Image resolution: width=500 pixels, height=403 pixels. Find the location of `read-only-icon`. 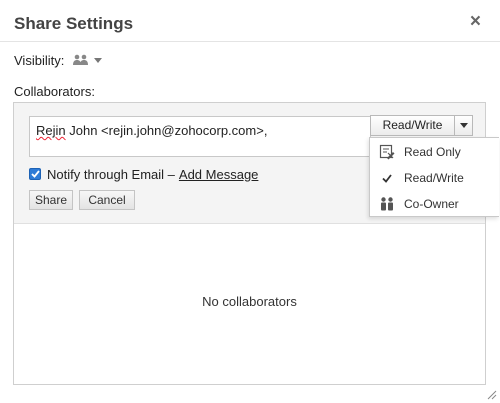

read-only-icon is located at coordinates (387, 152).